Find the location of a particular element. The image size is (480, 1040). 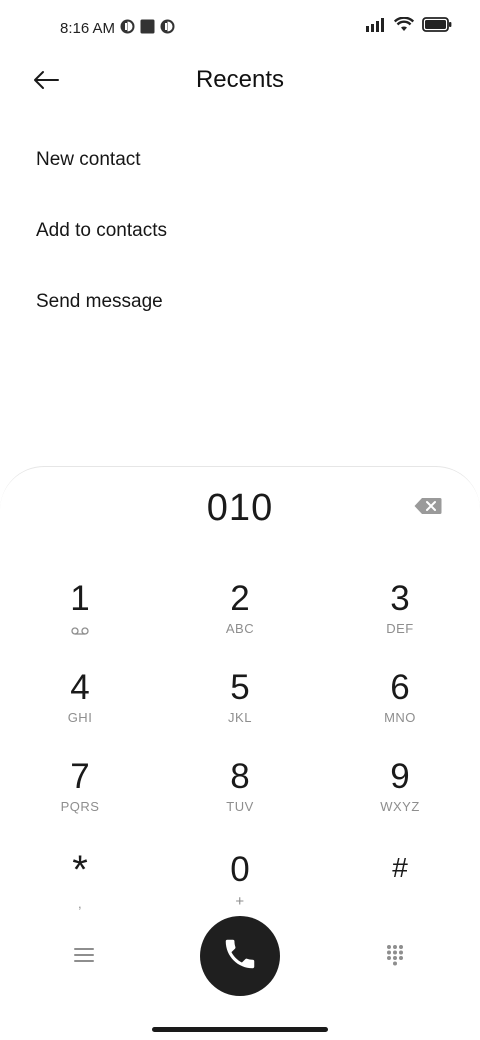

dialpad-toggle-button is located at coordinates (395, 957).